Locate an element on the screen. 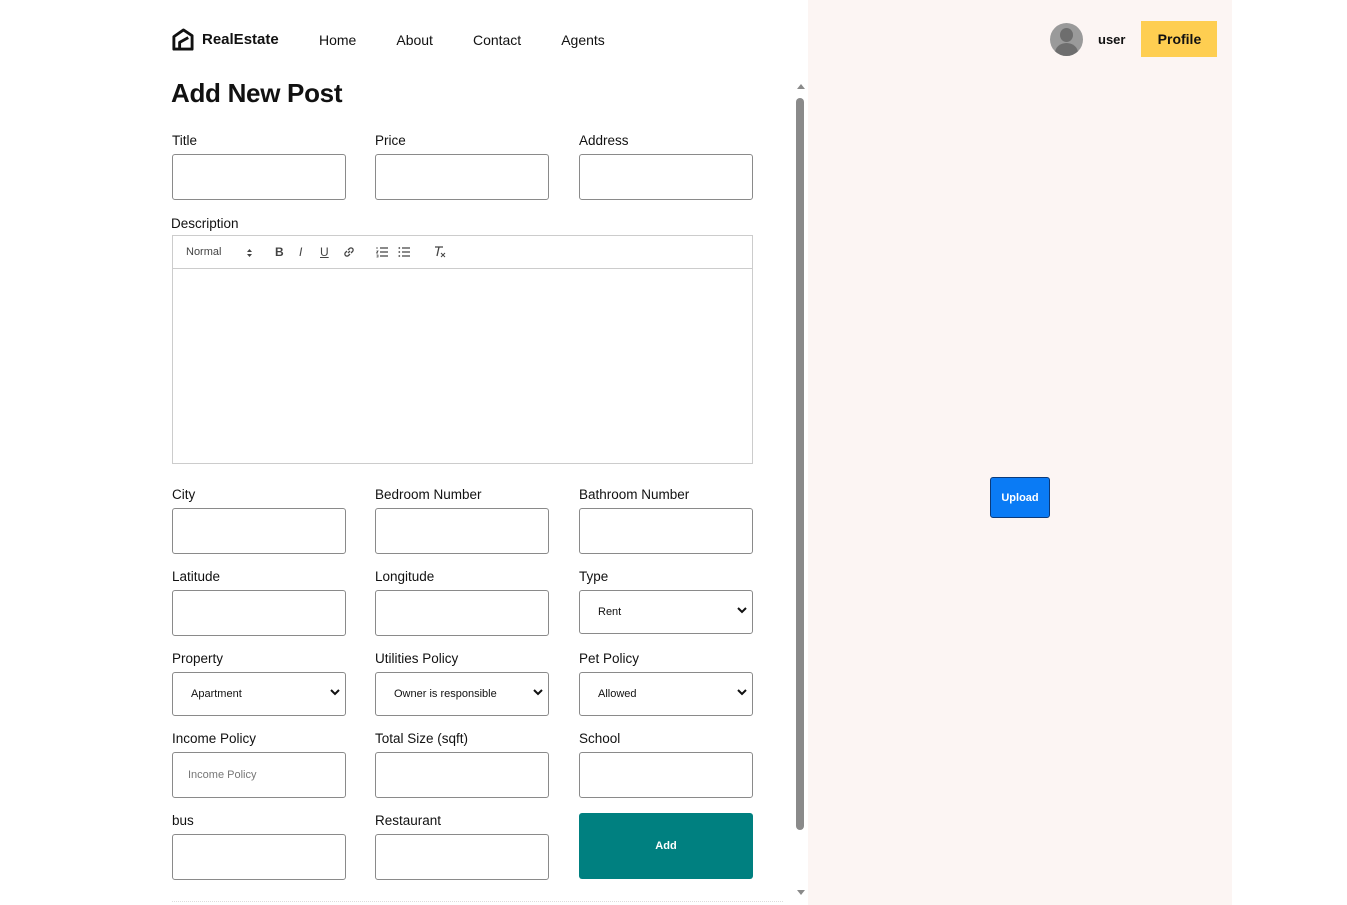 The width and height of the screenshot is (1347, 905). price-label: Price is located at coordinates (390, 140).